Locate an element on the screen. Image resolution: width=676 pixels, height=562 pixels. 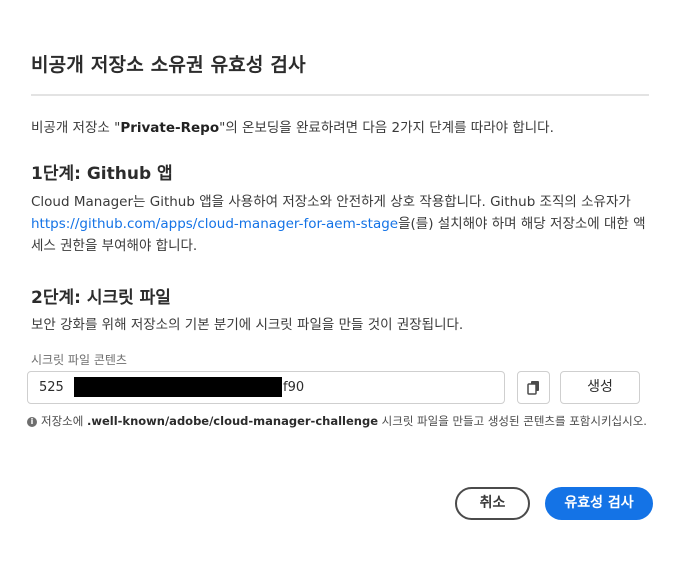
copy-icon is located at coordinates (533, 388).